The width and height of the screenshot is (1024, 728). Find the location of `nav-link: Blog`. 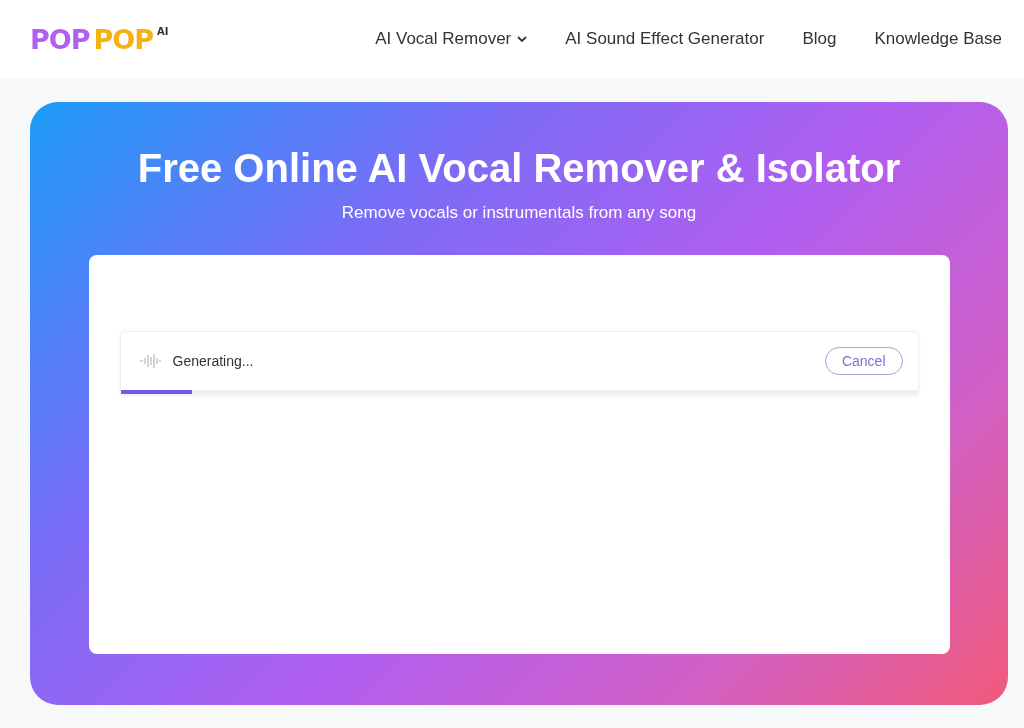

nav-link: Blog is located at coordinates (819, 39).